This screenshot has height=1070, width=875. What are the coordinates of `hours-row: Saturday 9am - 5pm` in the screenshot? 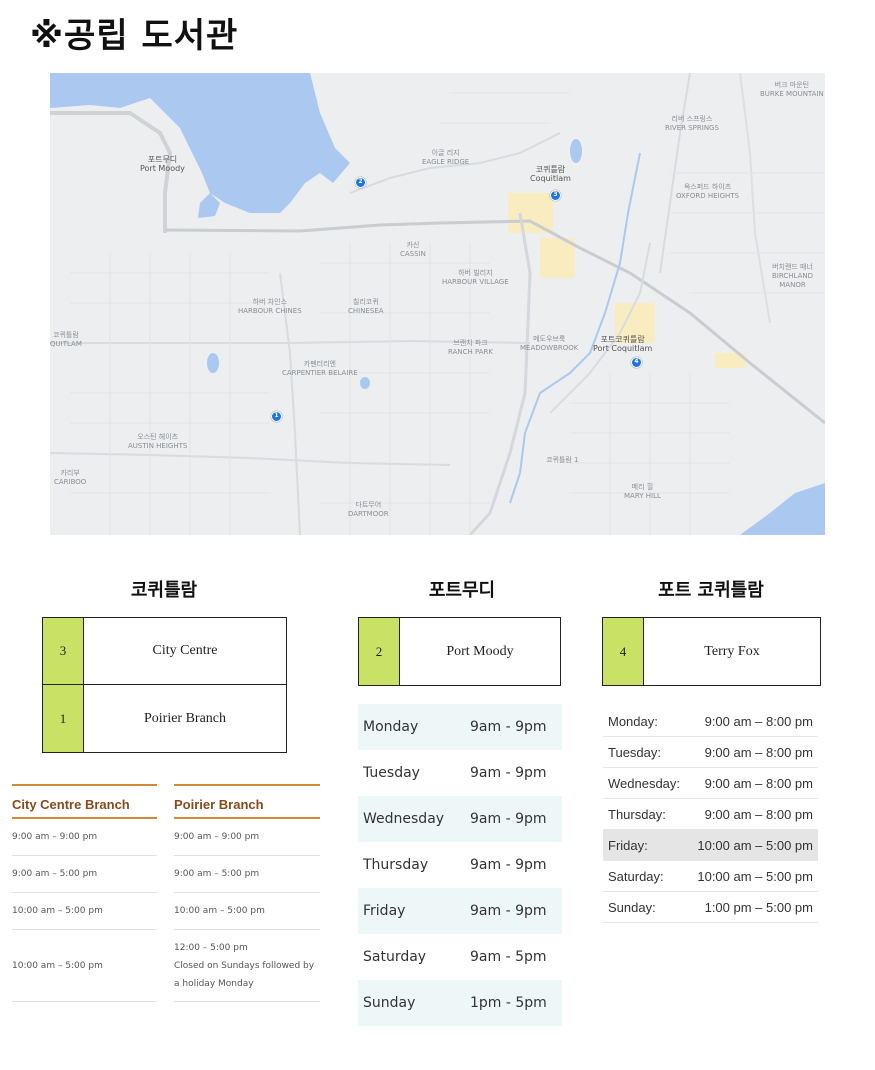 It's located at (460, 957).